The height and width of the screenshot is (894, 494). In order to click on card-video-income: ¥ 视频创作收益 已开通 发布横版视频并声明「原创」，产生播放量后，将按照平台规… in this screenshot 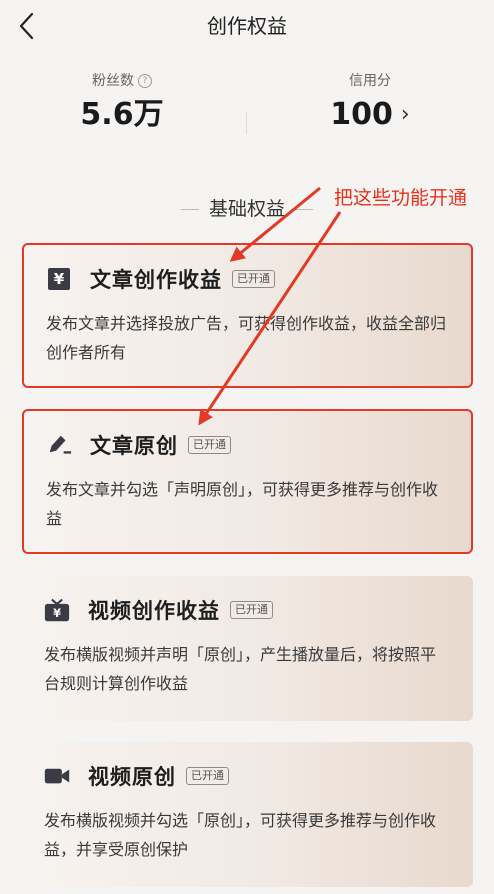, I will do `click(247, 648)`.